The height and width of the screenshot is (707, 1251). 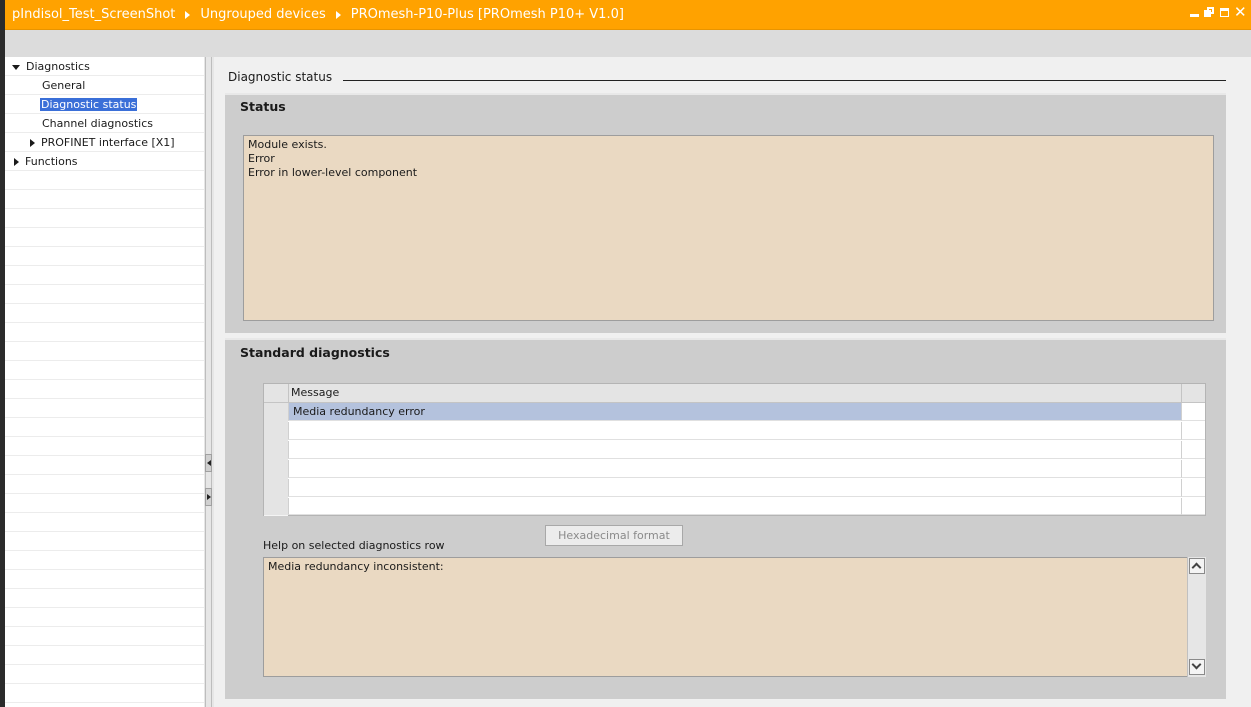 I want to click on collapse-left-button, so click(x=208, y=463).